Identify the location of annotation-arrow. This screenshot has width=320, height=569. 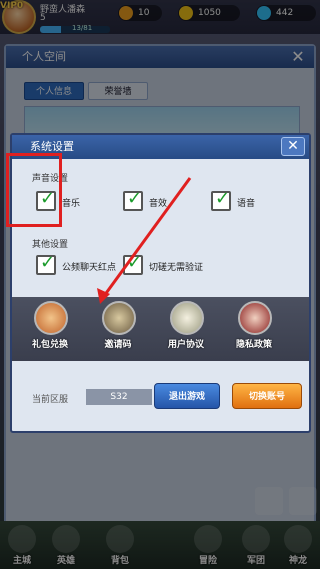
(144, 240).